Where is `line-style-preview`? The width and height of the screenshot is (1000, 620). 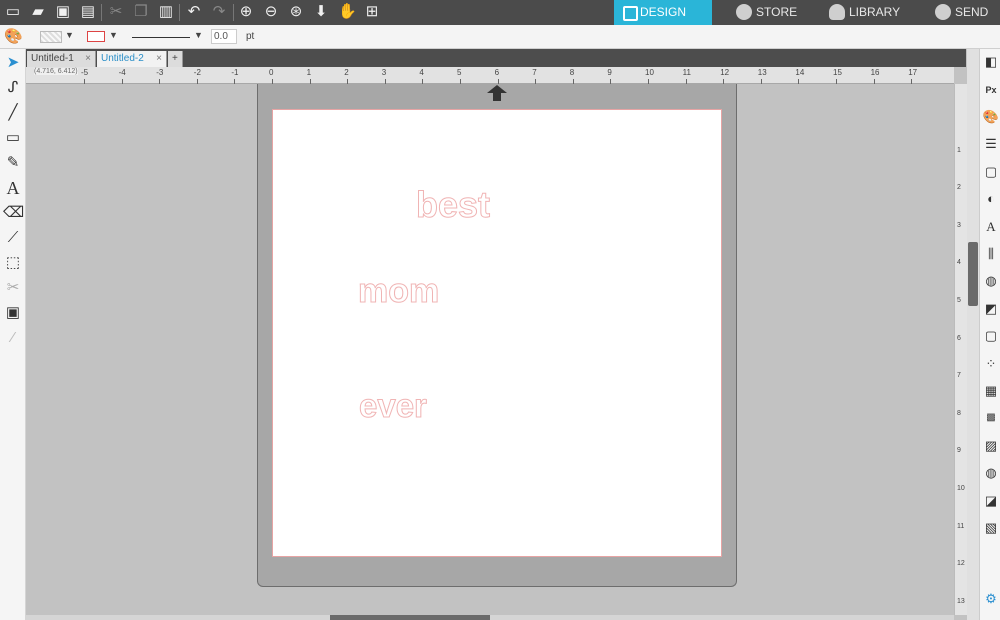
line-style-preview is located at coordinates (161, 37).